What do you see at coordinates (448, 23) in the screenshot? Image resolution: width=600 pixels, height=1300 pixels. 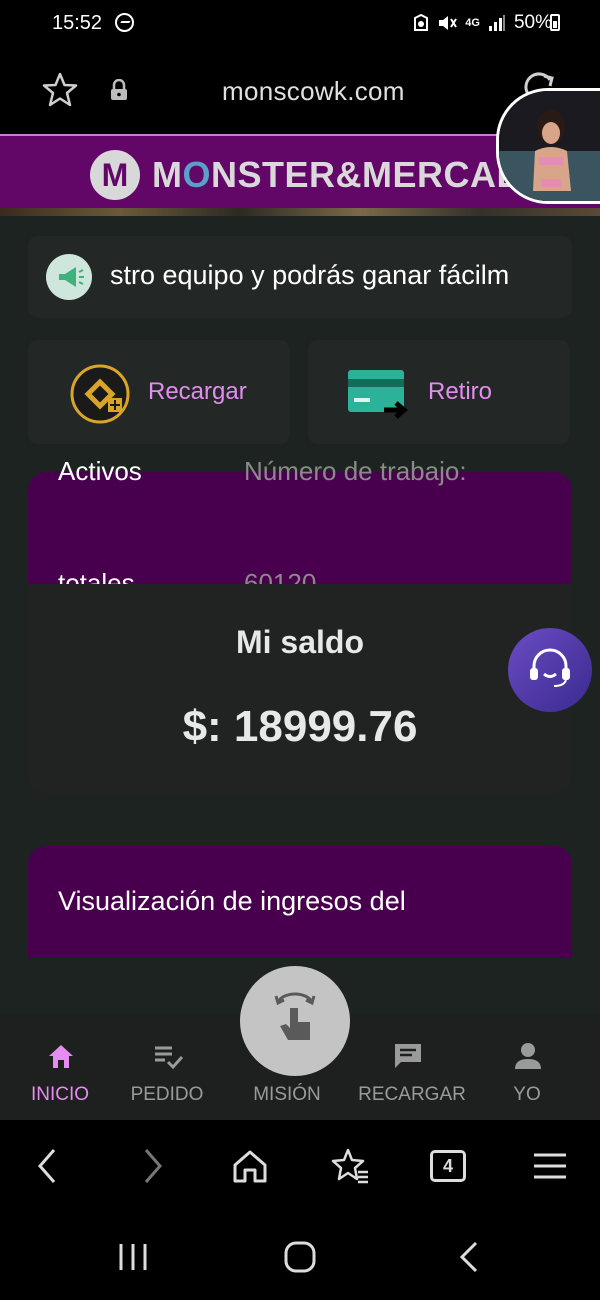 I see `mute-icon` at bounding box center [448, 23].